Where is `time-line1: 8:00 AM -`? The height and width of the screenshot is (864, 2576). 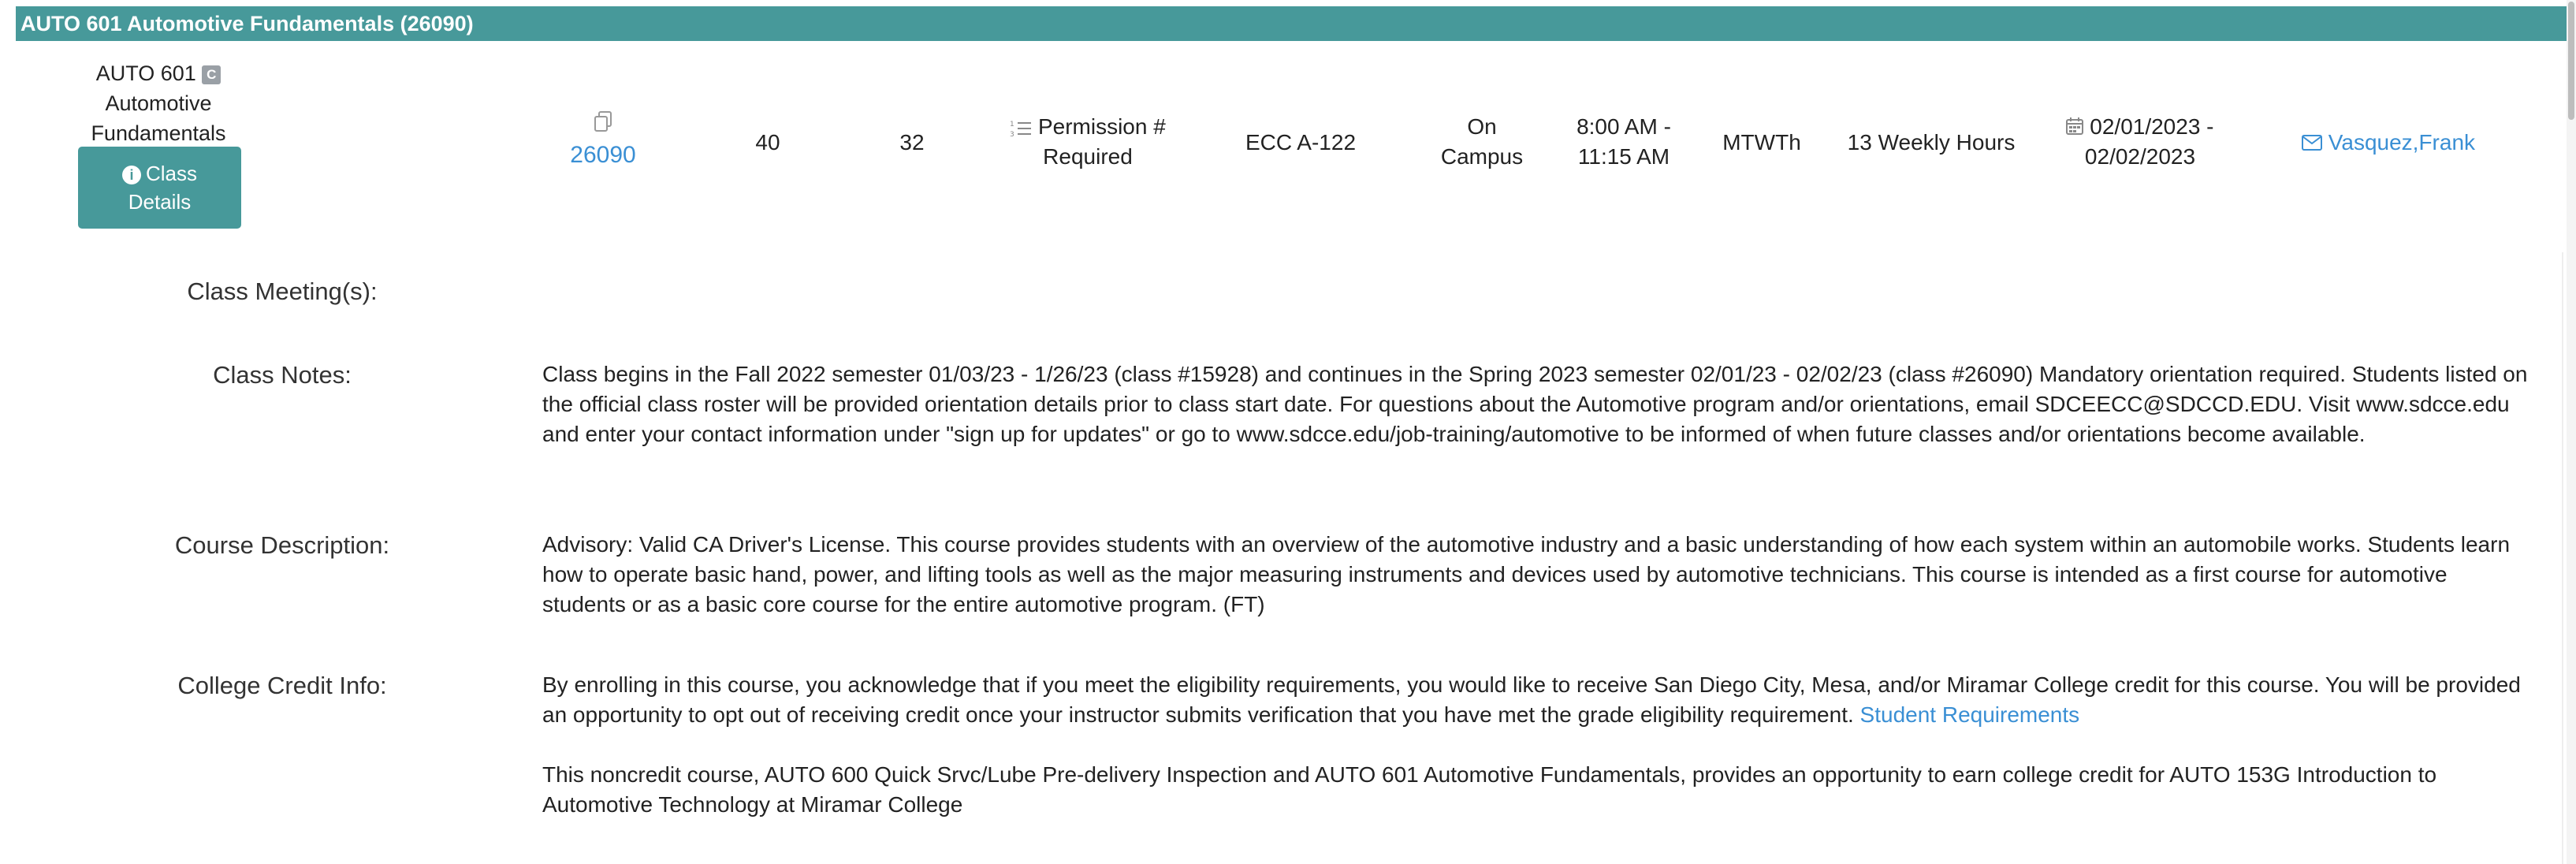 time-line1: 8:00 AM - is located at coordinates (1623, 127).